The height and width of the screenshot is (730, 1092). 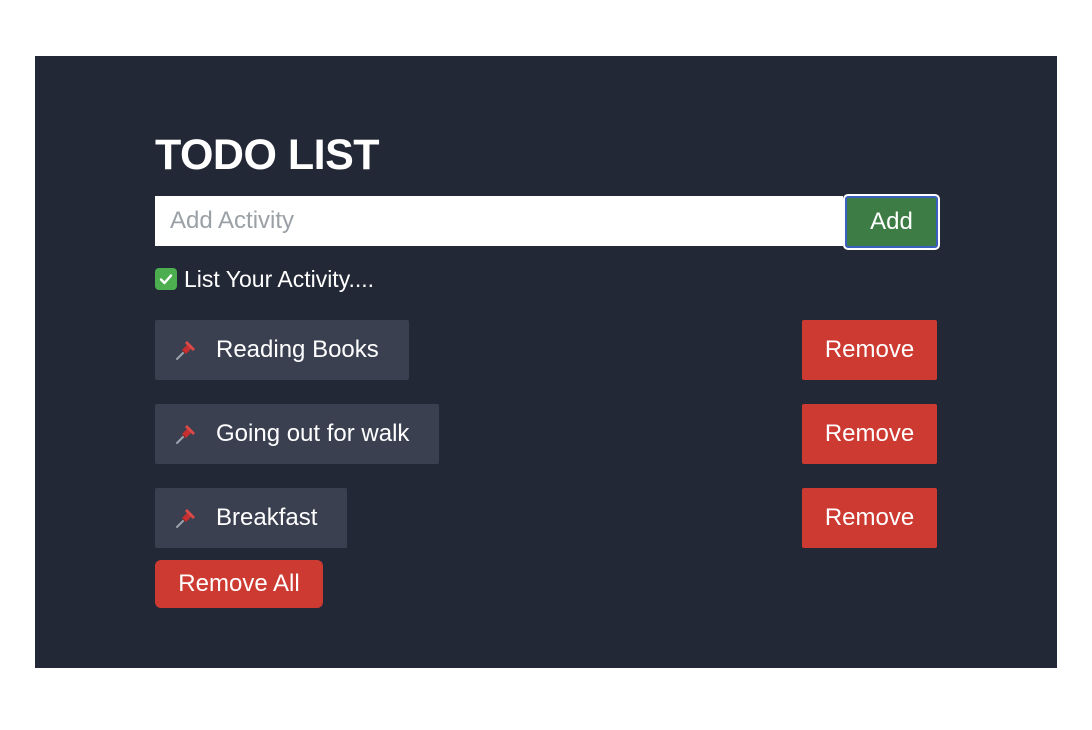 What do you see at coordinates (546, 434) in the screenshot?
I see `task-item: Going out for walk Remove` at bounding box center [546, 434].